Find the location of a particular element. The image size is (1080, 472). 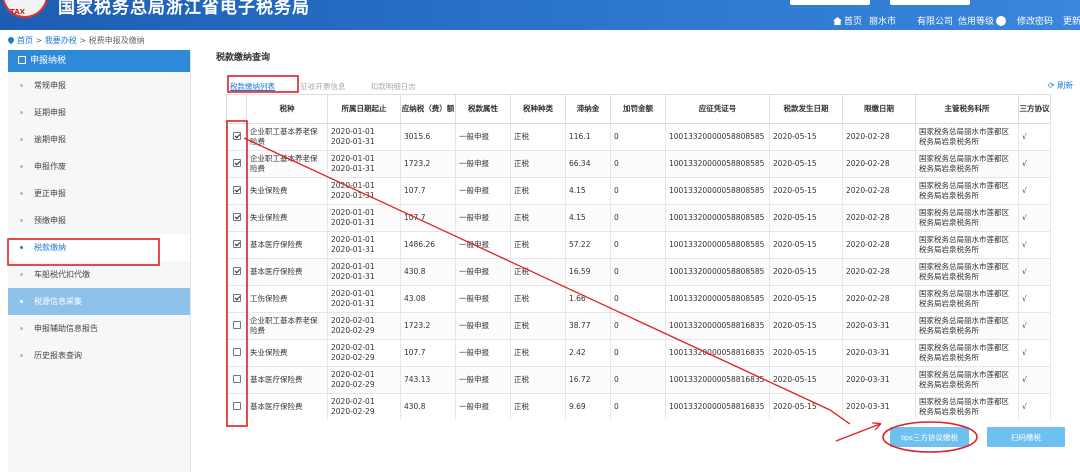

cell-late-fee: 9.69 is located at coordinates (588, 406).